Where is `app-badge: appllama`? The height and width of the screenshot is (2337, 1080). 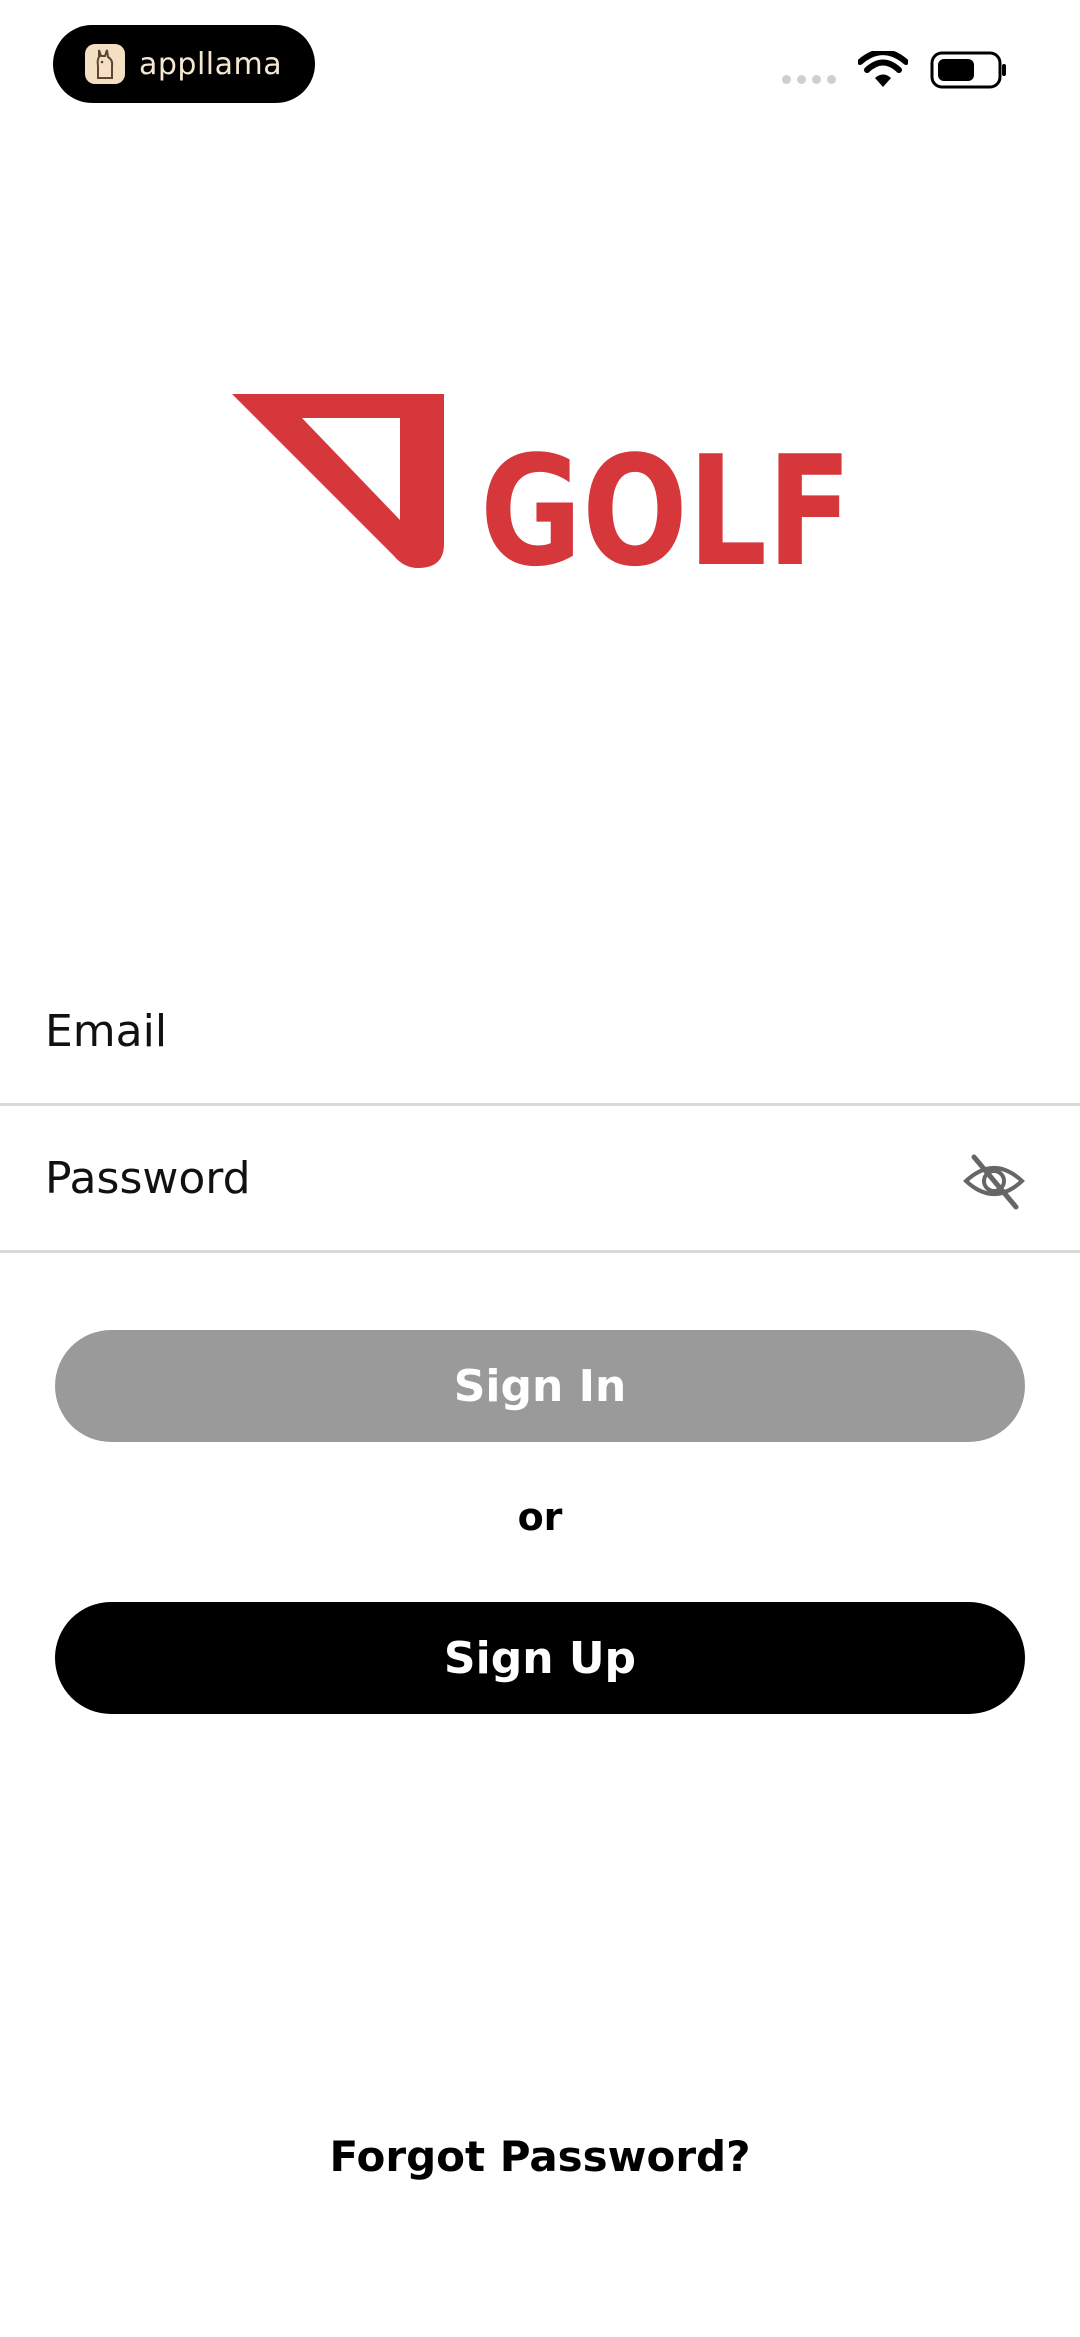 app-badge: appllama is located at coordinates (184, 64).